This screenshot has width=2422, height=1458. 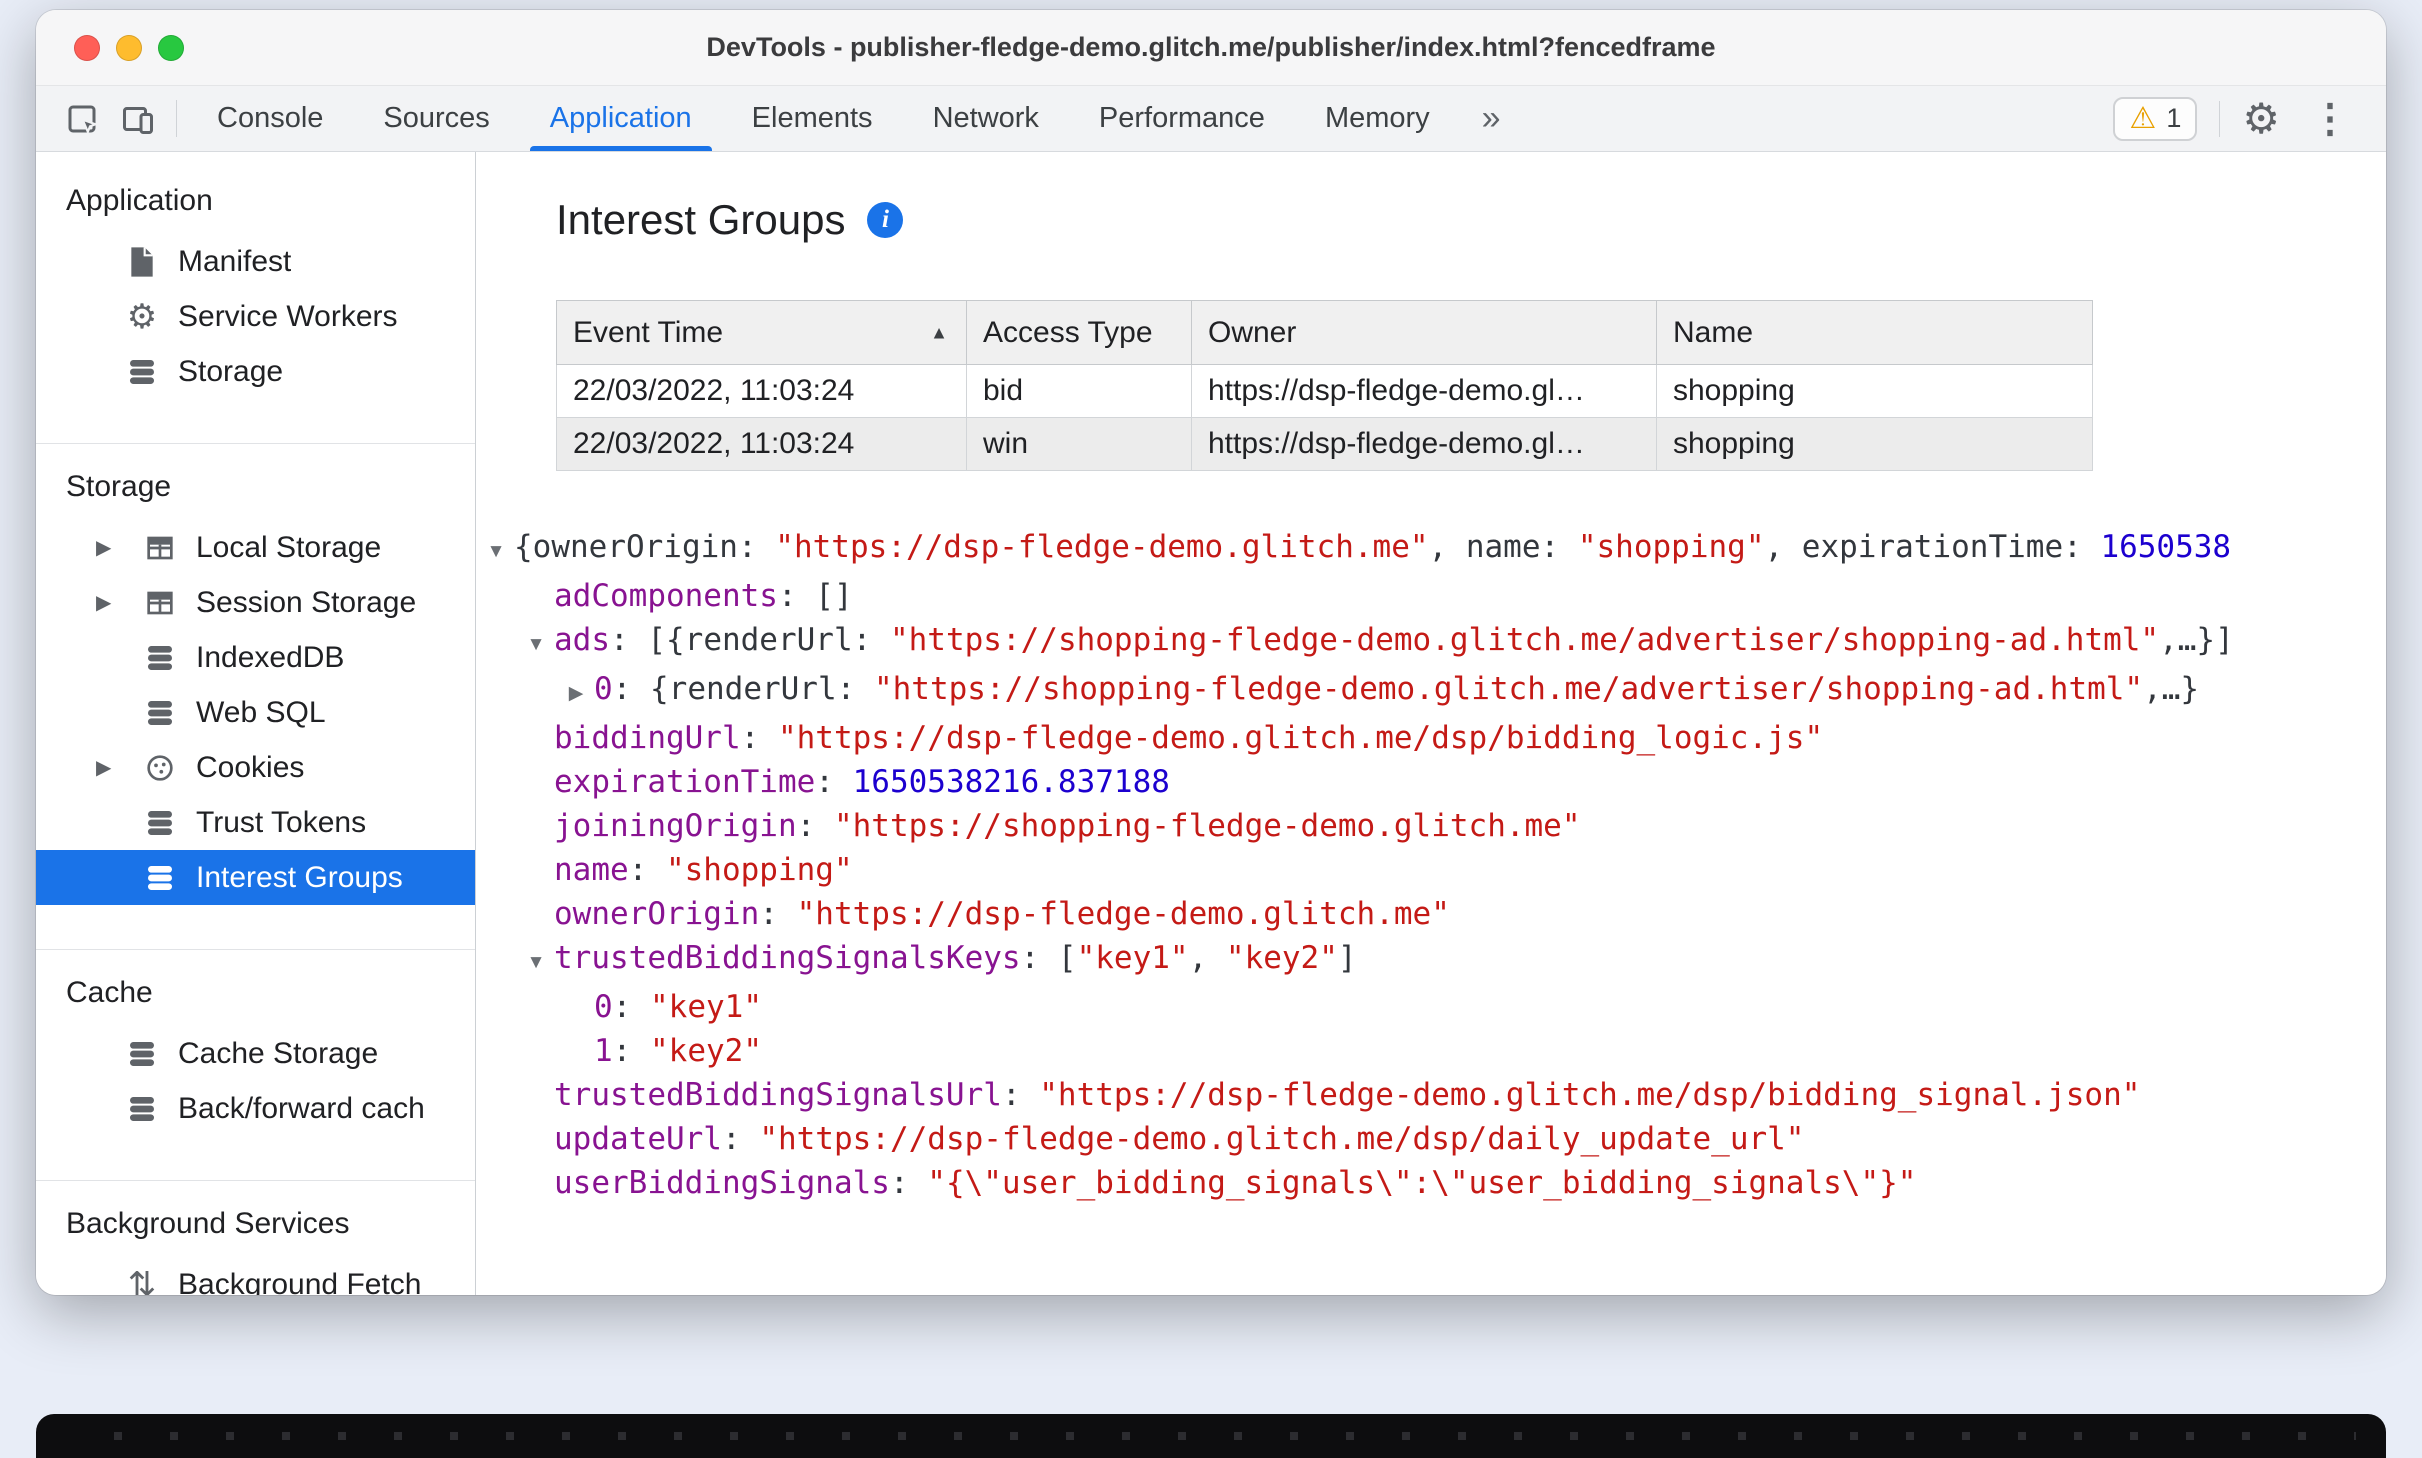 I want to click on gear-icon: ⚙, so click(x=2261, y=118).